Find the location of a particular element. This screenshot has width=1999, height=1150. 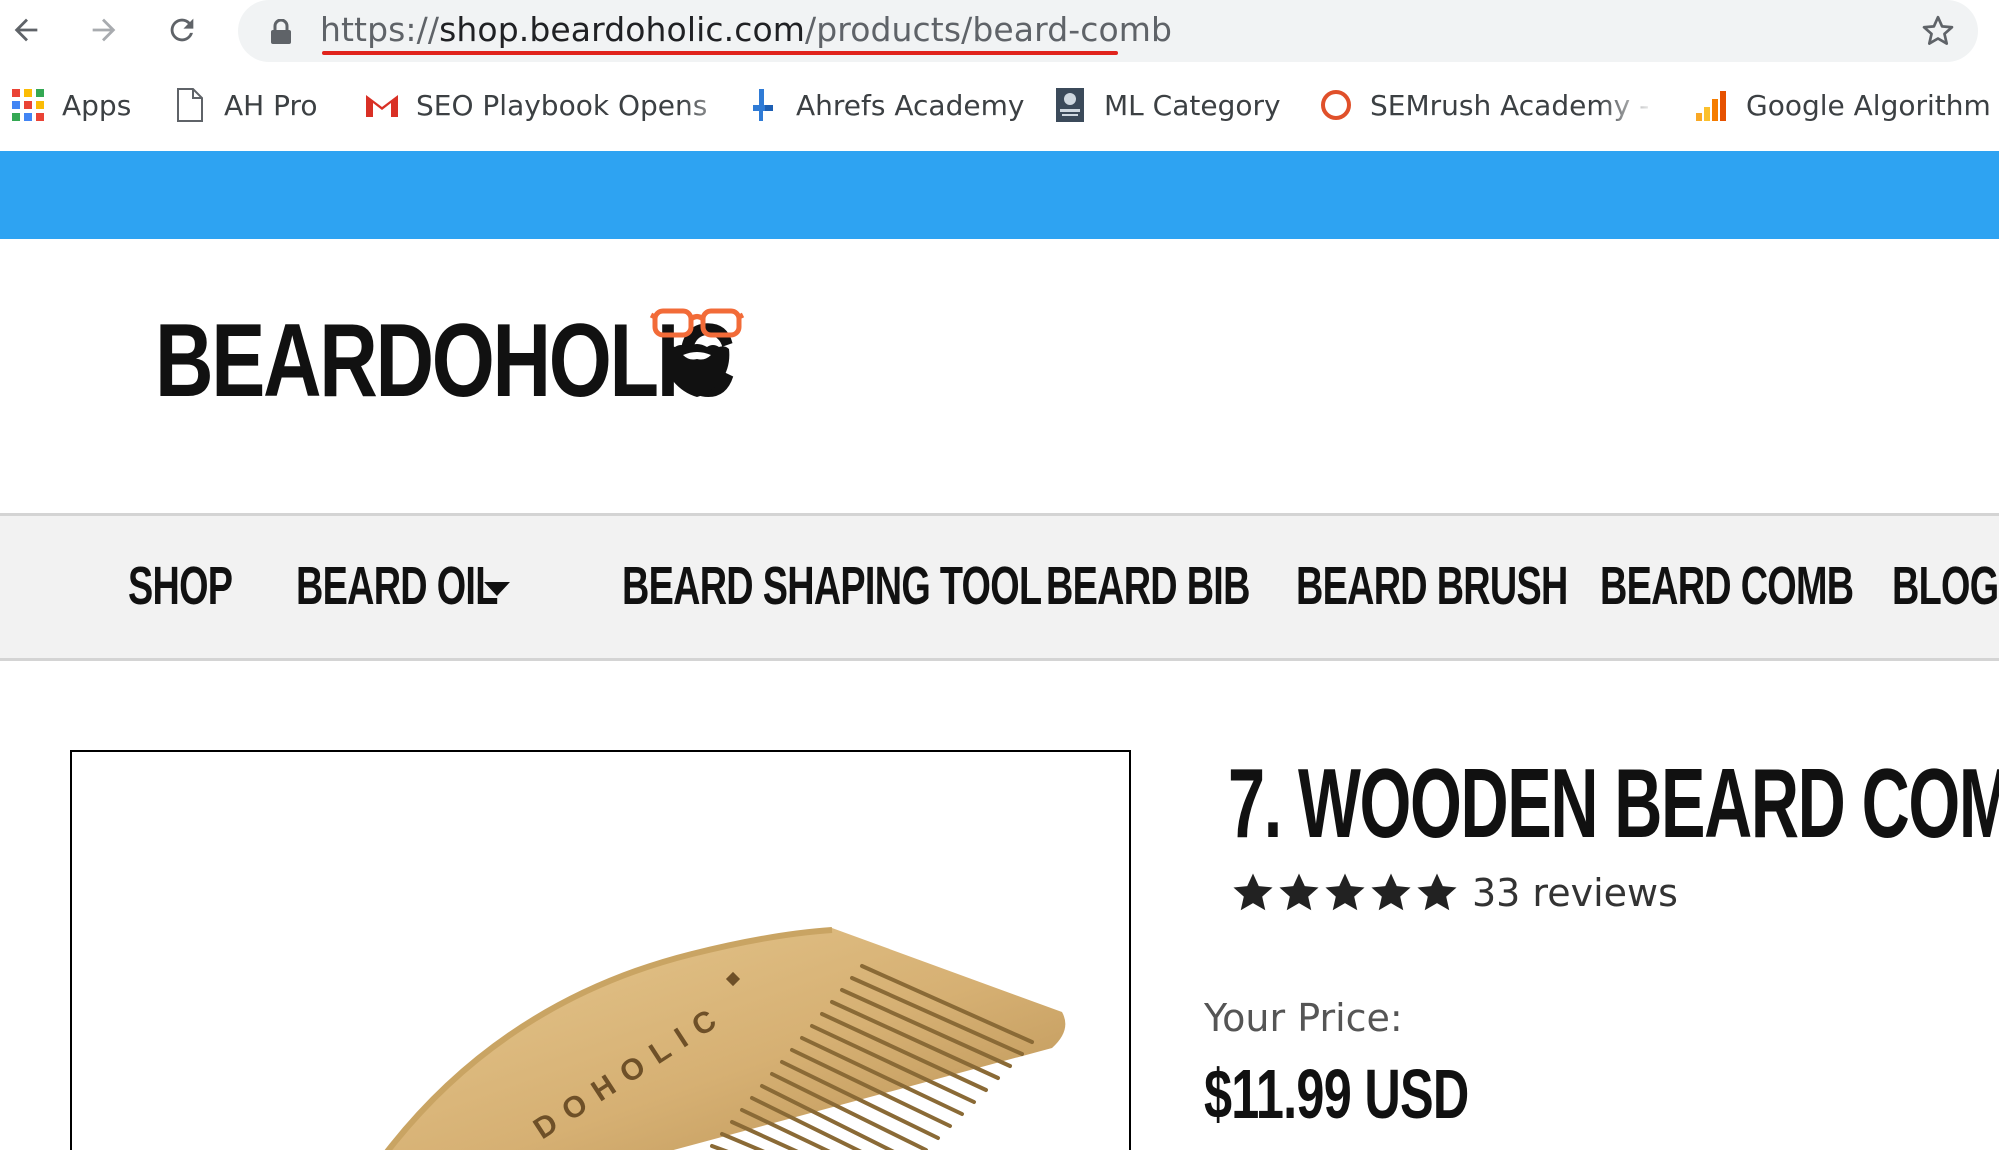

chevron-down-icon is located at coordinates (497, 589).